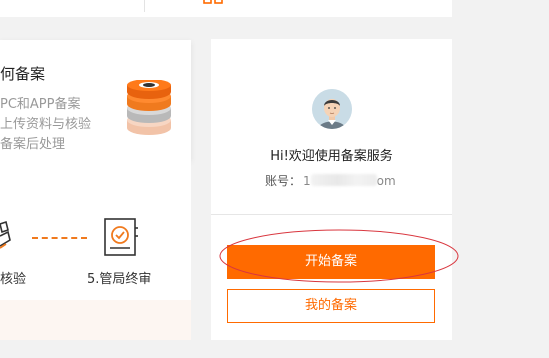 The height and width of the screenshot is (358, 549). I want to click on steps-panel-footer, so click(95, 320).